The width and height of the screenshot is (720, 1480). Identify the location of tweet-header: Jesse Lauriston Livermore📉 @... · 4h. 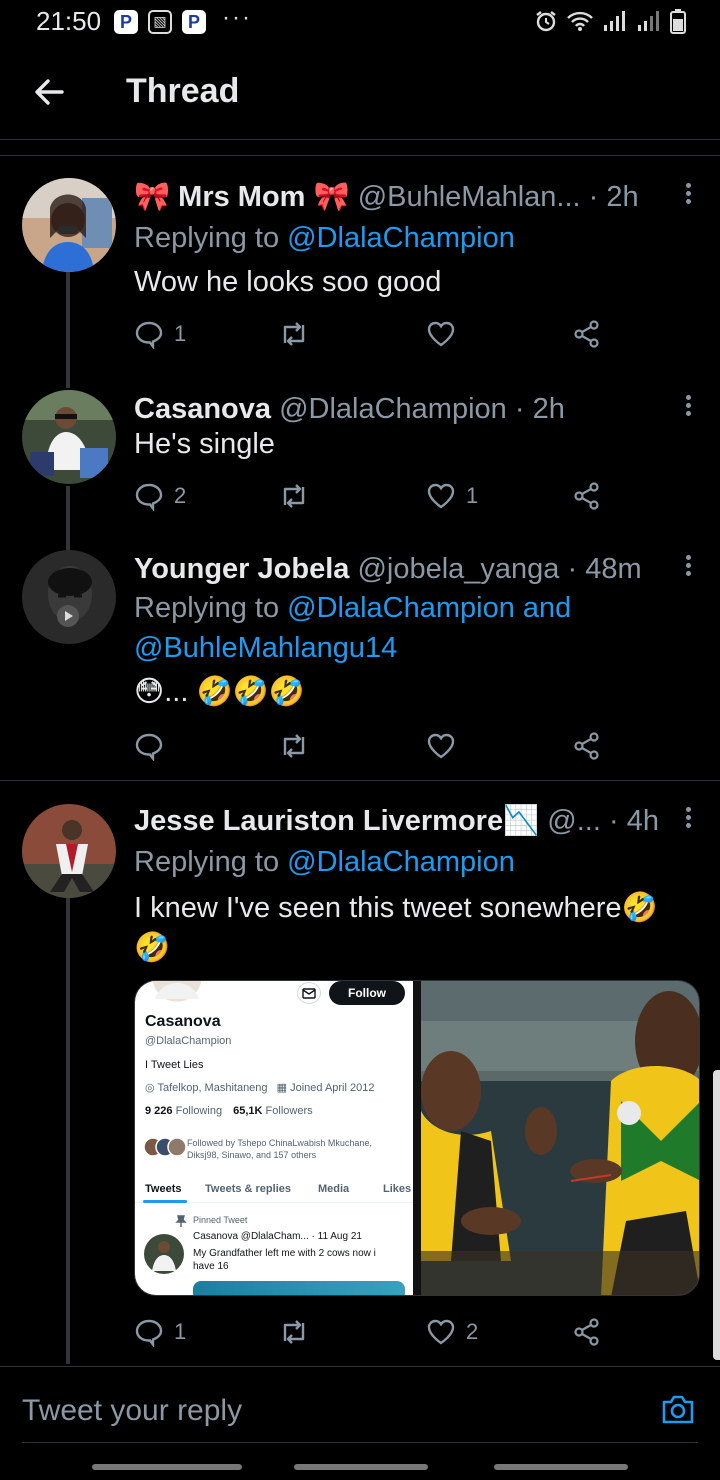
(396, 821).